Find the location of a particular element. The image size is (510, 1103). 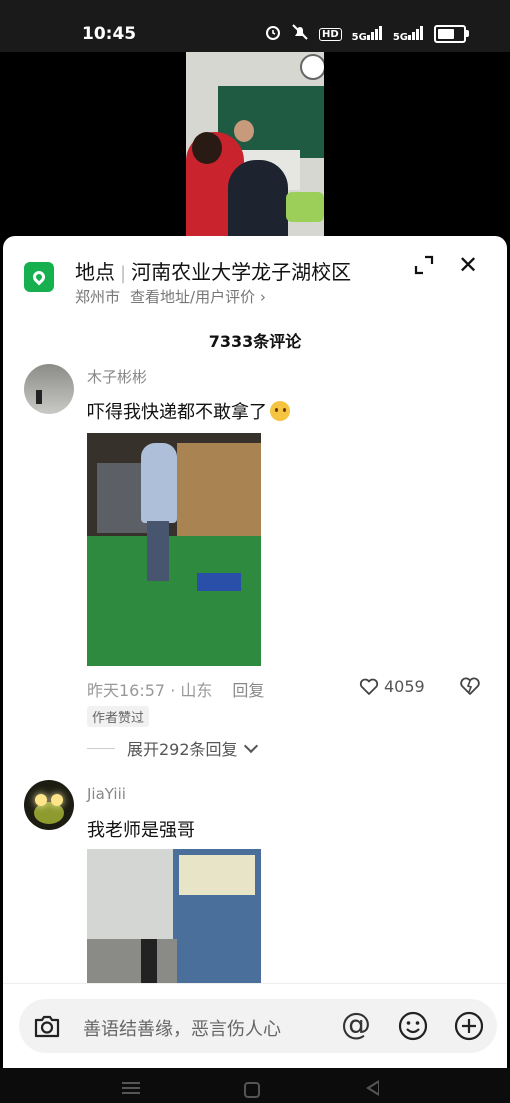

input-placeholder: 善语结善缘，恶言伤人心 is located at coordinates (182, 1029).